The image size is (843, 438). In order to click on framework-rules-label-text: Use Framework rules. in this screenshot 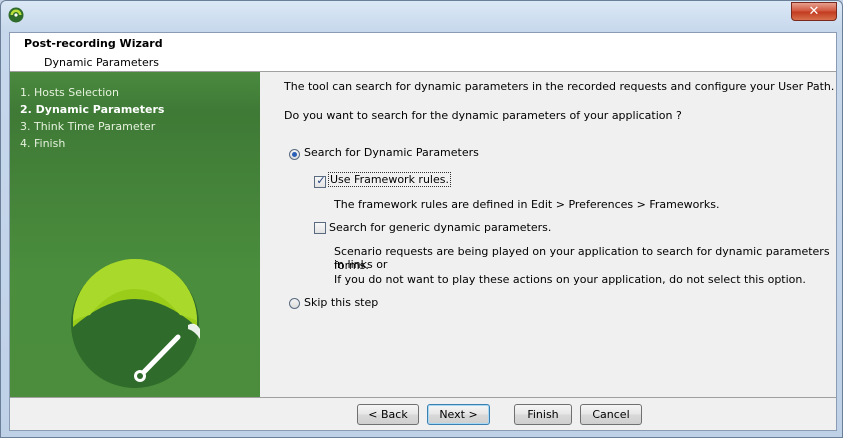, I will do `click(389, 179)`.